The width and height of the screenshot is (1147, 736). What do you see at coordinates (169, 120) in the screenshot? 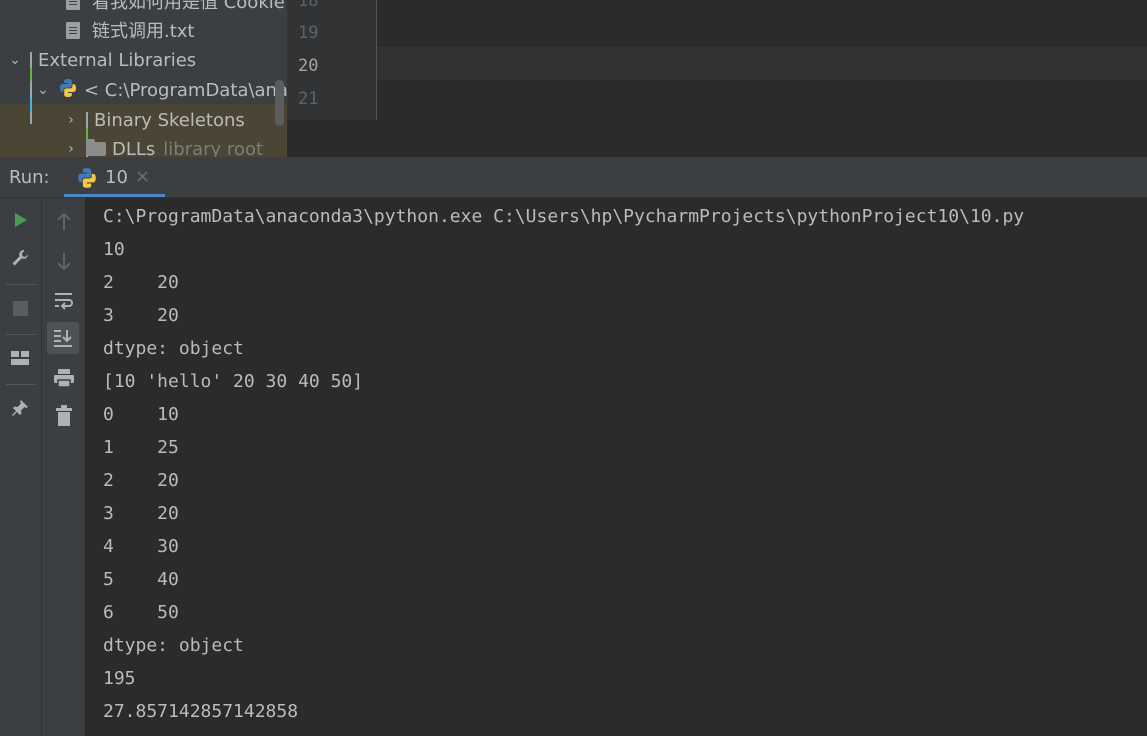
I see `tree-item-label: Binary Skeletons` at bounding box center [169, 120].